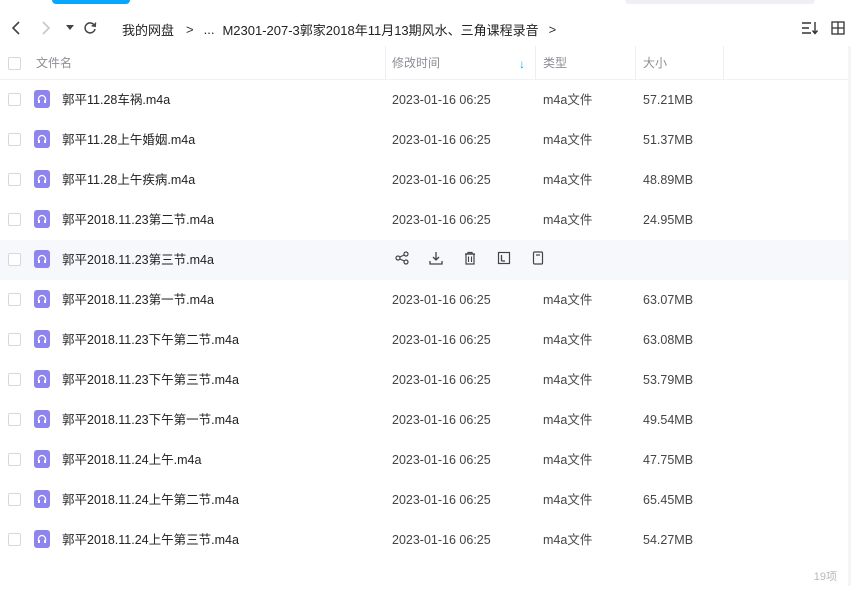 This screenshot has height=594, width=851. I want to click on file-size: 63.07MB, so click(668, 300).